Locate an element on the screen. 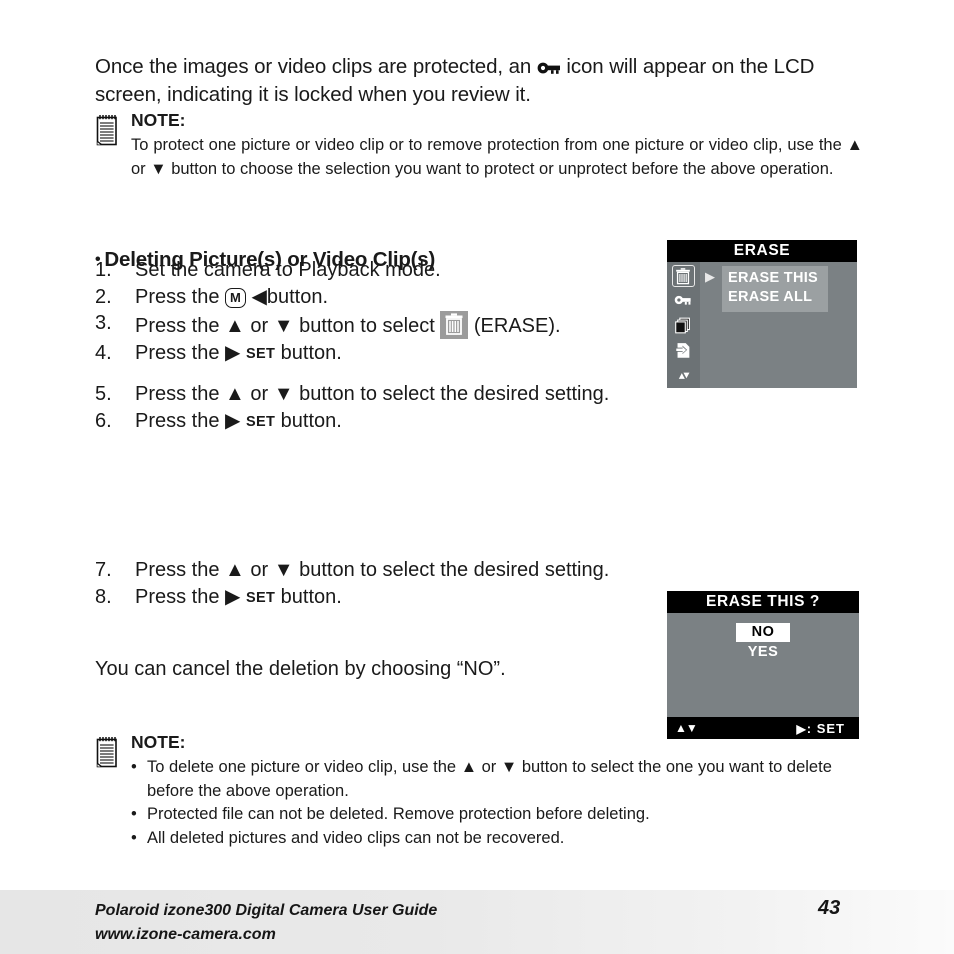  step-1: 1. Set the camera to Playback mode. is located at coordinates (375, 271).